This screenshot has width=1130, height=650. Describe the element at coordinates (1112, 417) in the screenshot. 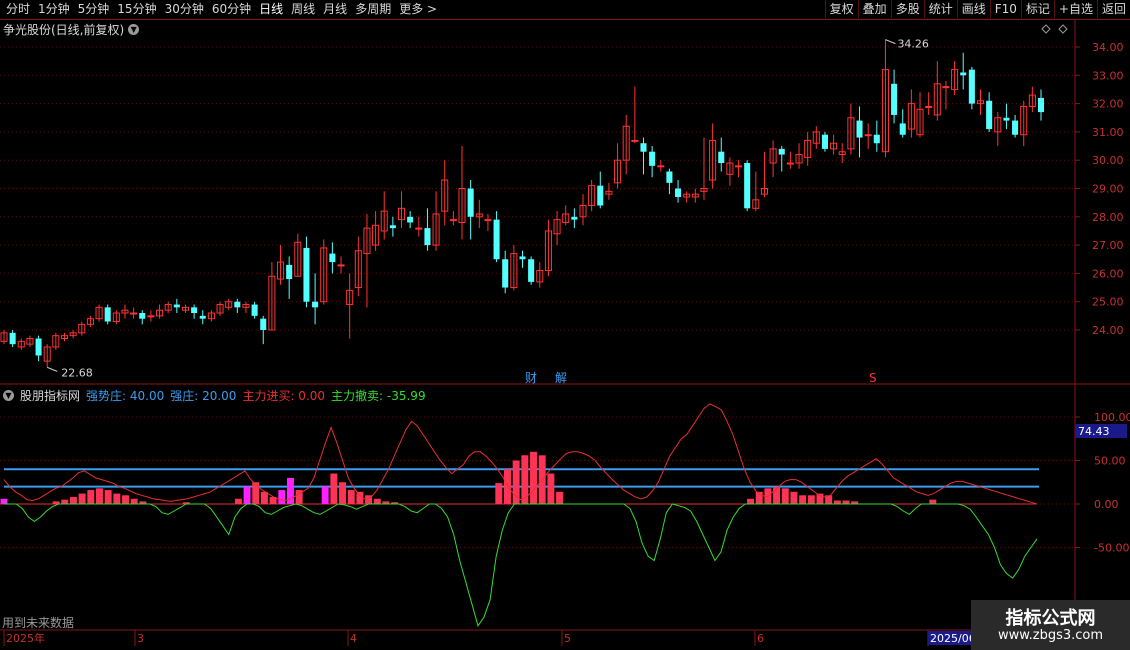

I see `indicator-tick-label: 100.00` at that location.